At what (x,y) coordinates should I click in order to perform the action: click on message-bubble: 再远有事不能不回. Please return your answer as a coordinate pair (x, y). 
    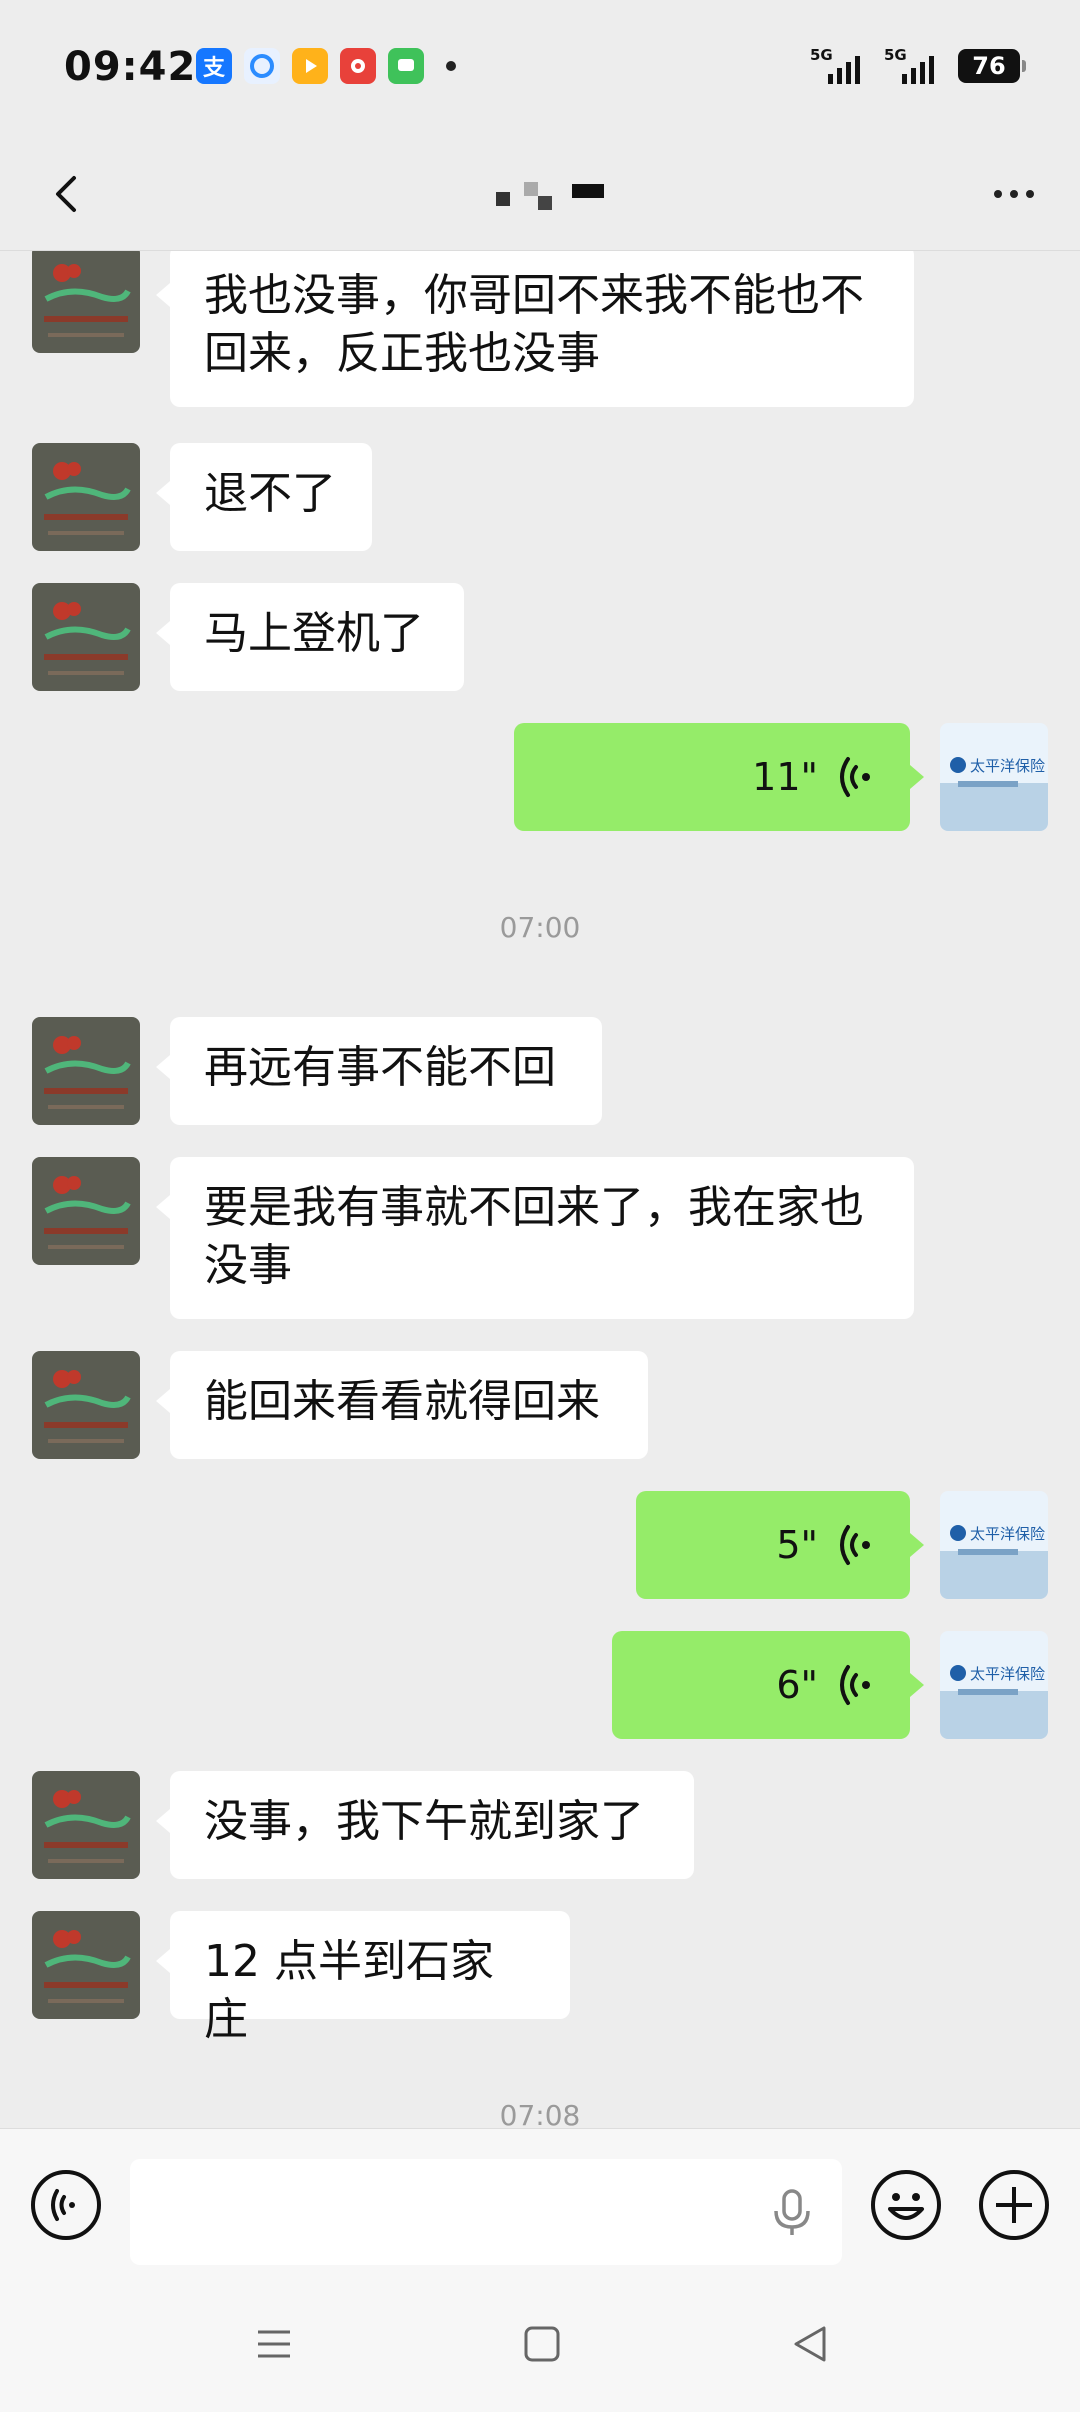
    Looking at the image, I should click on (379, 1071).